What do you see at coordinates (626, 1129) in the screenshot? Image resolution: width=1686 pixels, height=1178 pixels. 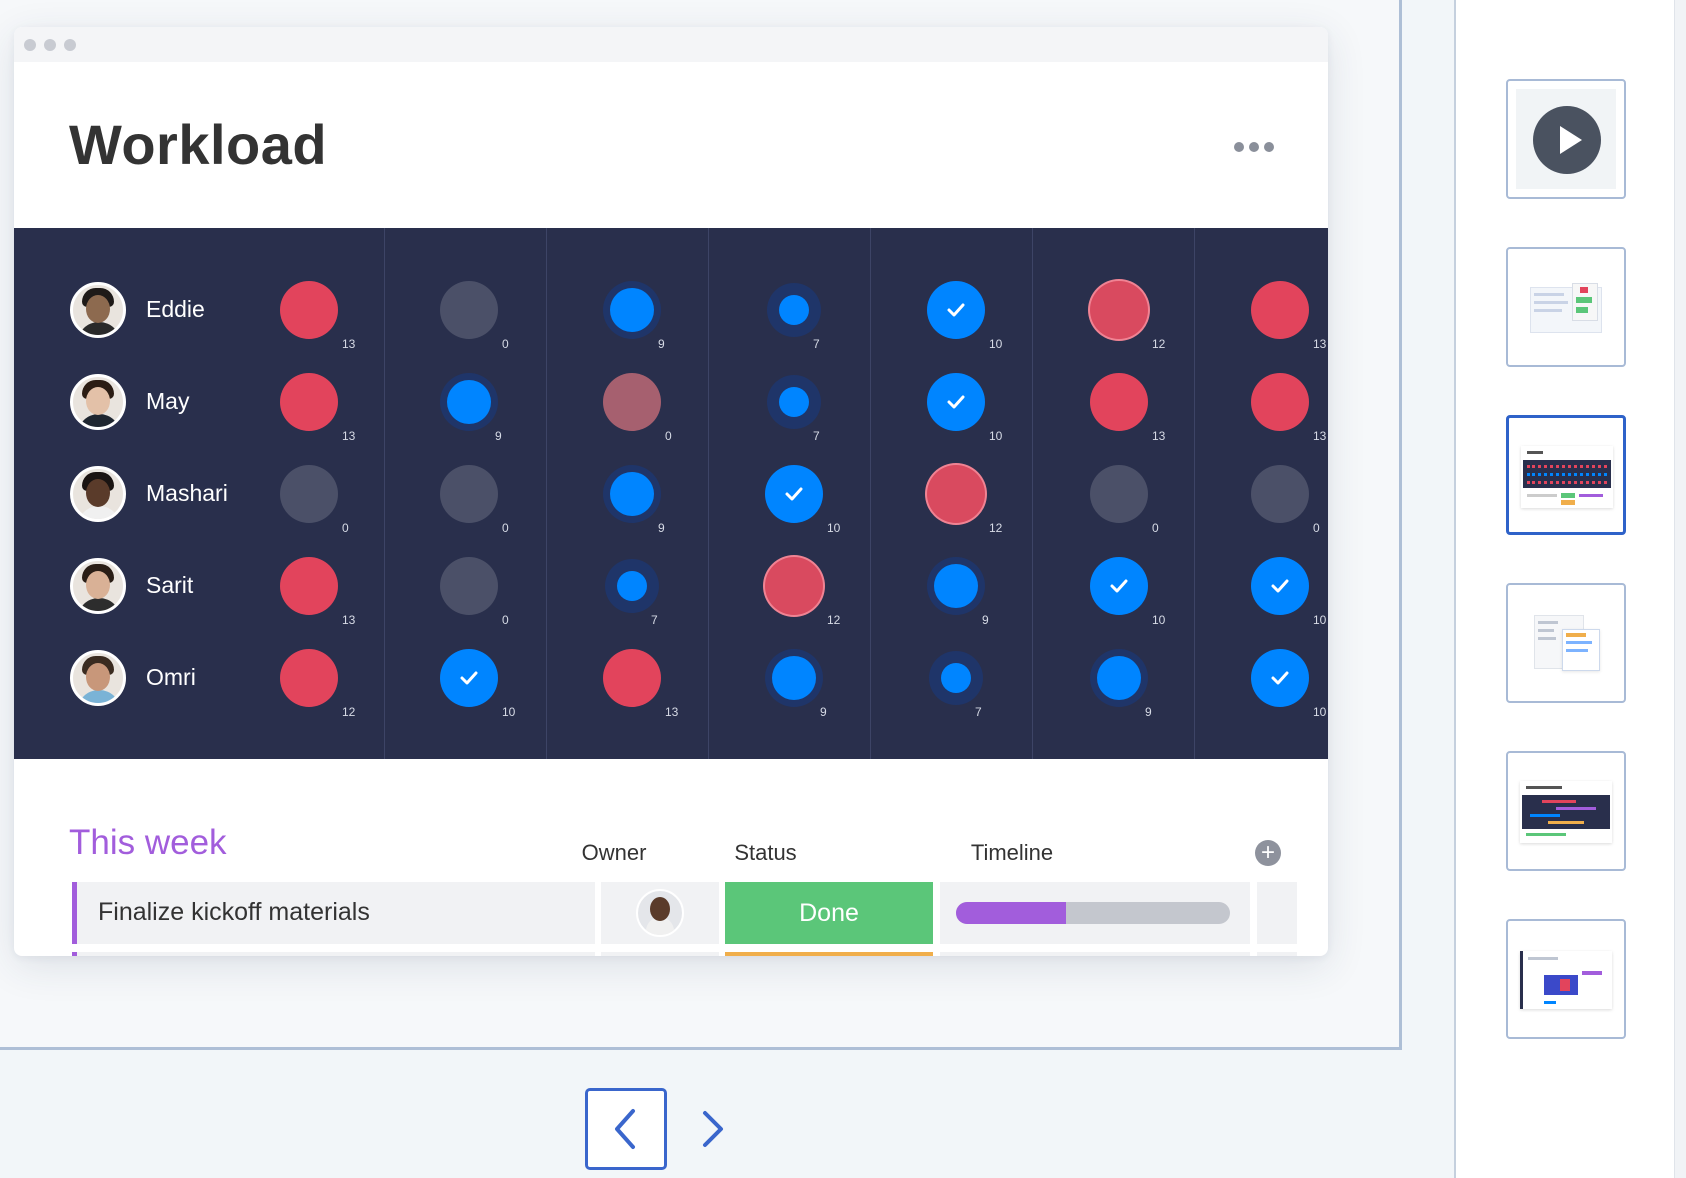 I see `previous-slide-button` at bounding box center [626, 1129].